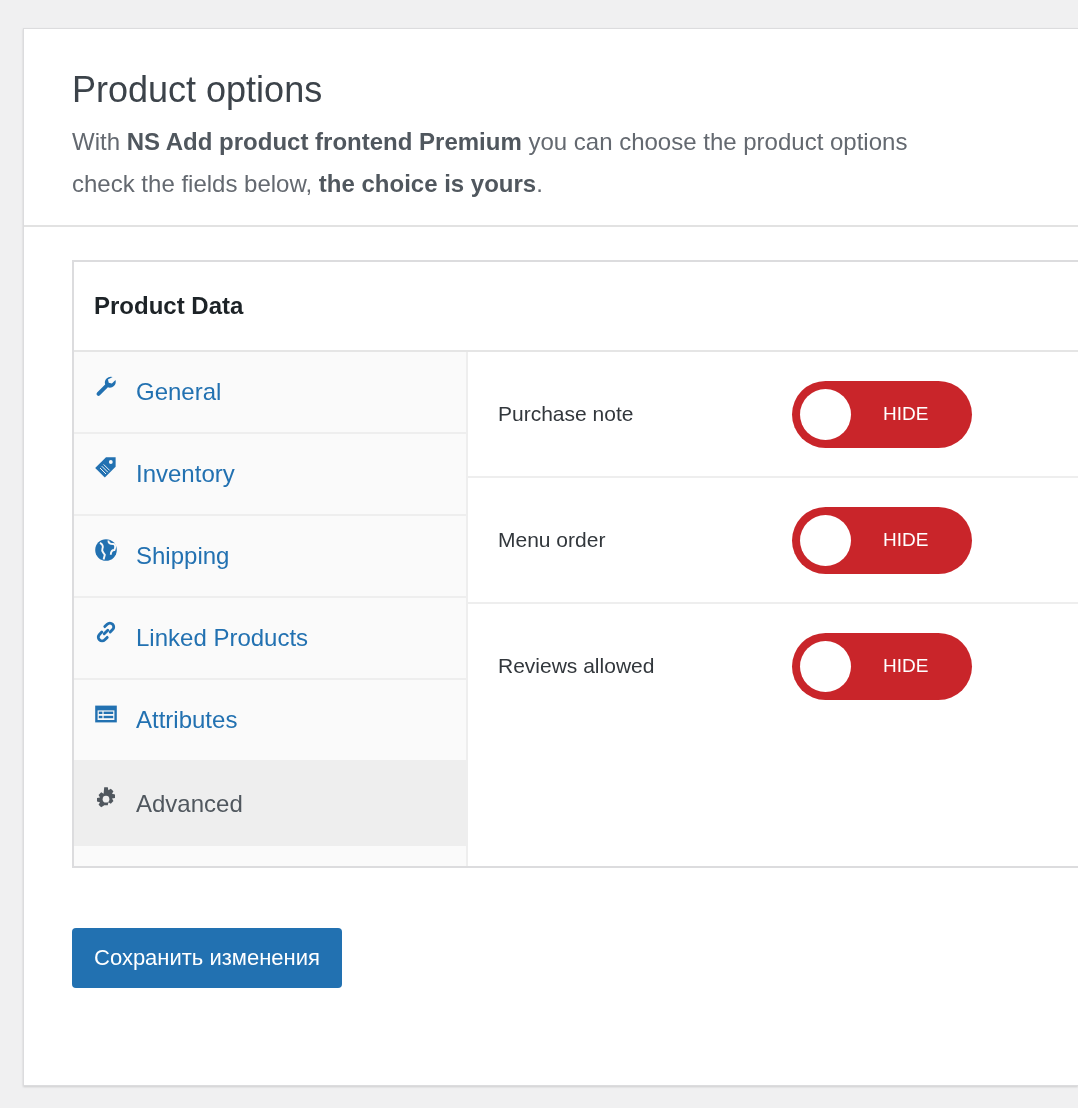 This screenshot has height=1108, width=1078. Describe the element at coordinates (490, 163) in the screenshot. I see `intro-text: With NS Add product frontend Premium you can choose the product options check the fields below, the choice is yours.` at that location.